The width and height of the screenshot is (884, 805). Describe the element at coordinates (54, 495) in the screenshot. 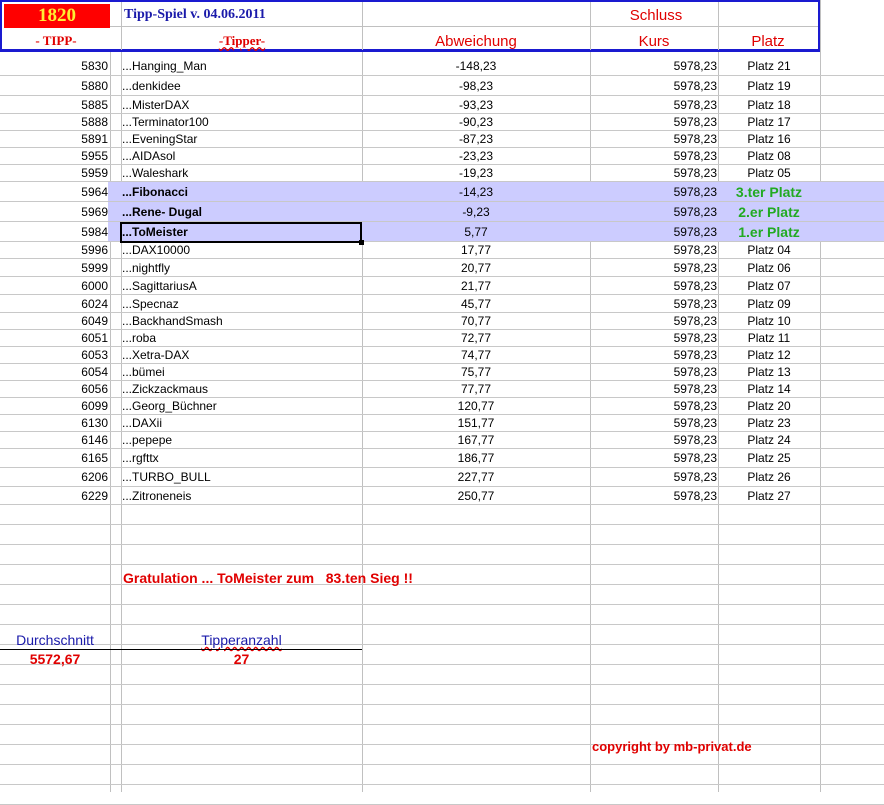

I see `tipp-cell: 6229` at that location.